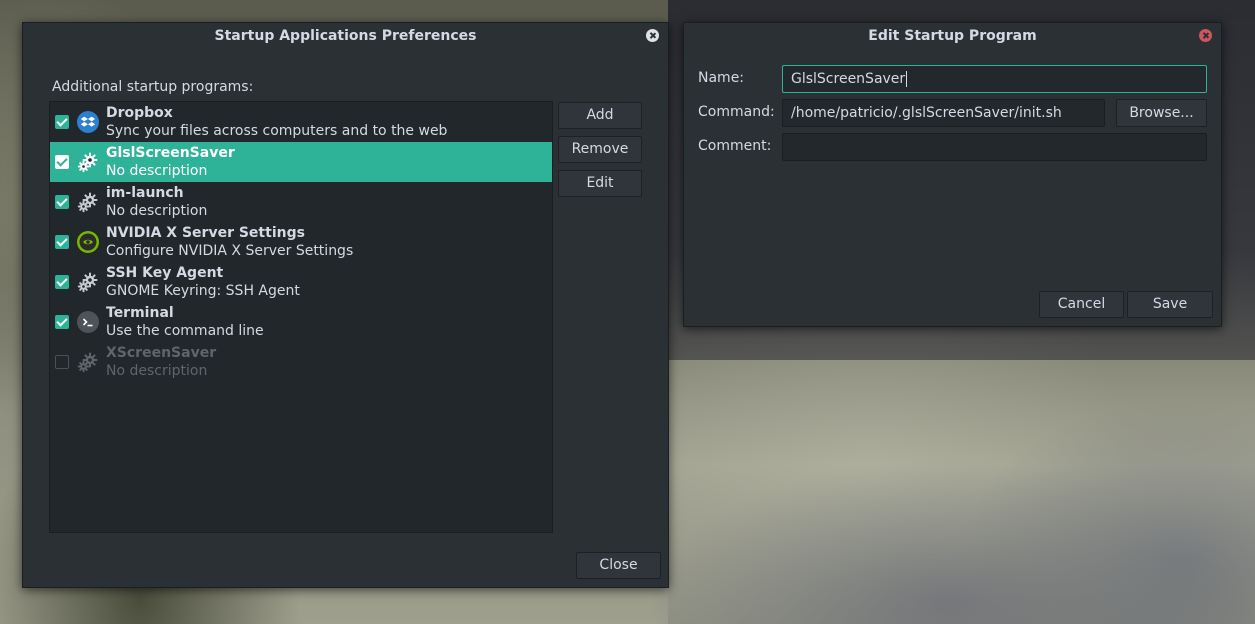 Image resolution: width=1255 pixels, height=624 pixels. What do you see at coordinates (618, 565) in the screenshot?
I see `close-button: Close` at bounding box center [618, 565].